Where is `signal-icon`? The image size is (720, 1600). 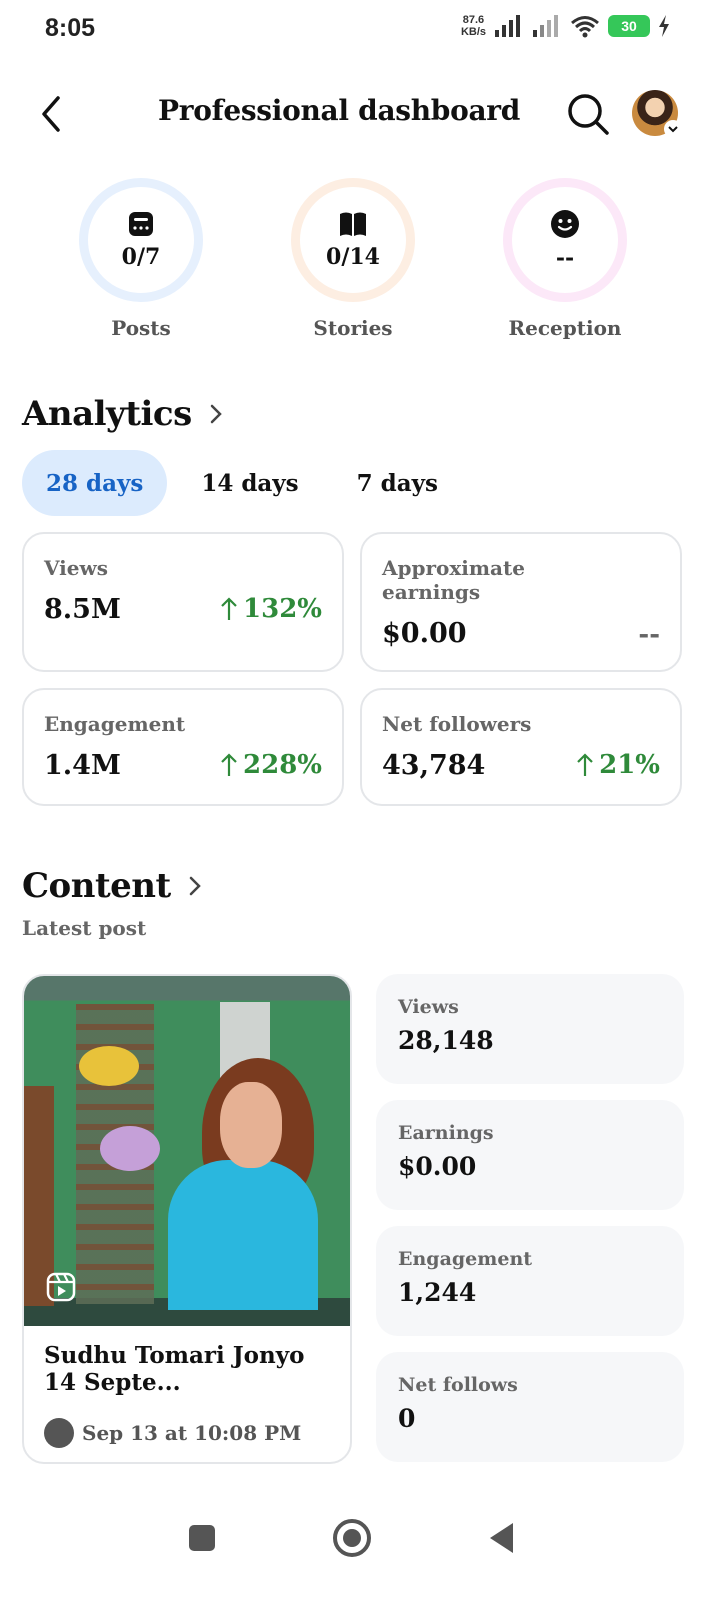 signal-icon is located at coordinates (507, 26).